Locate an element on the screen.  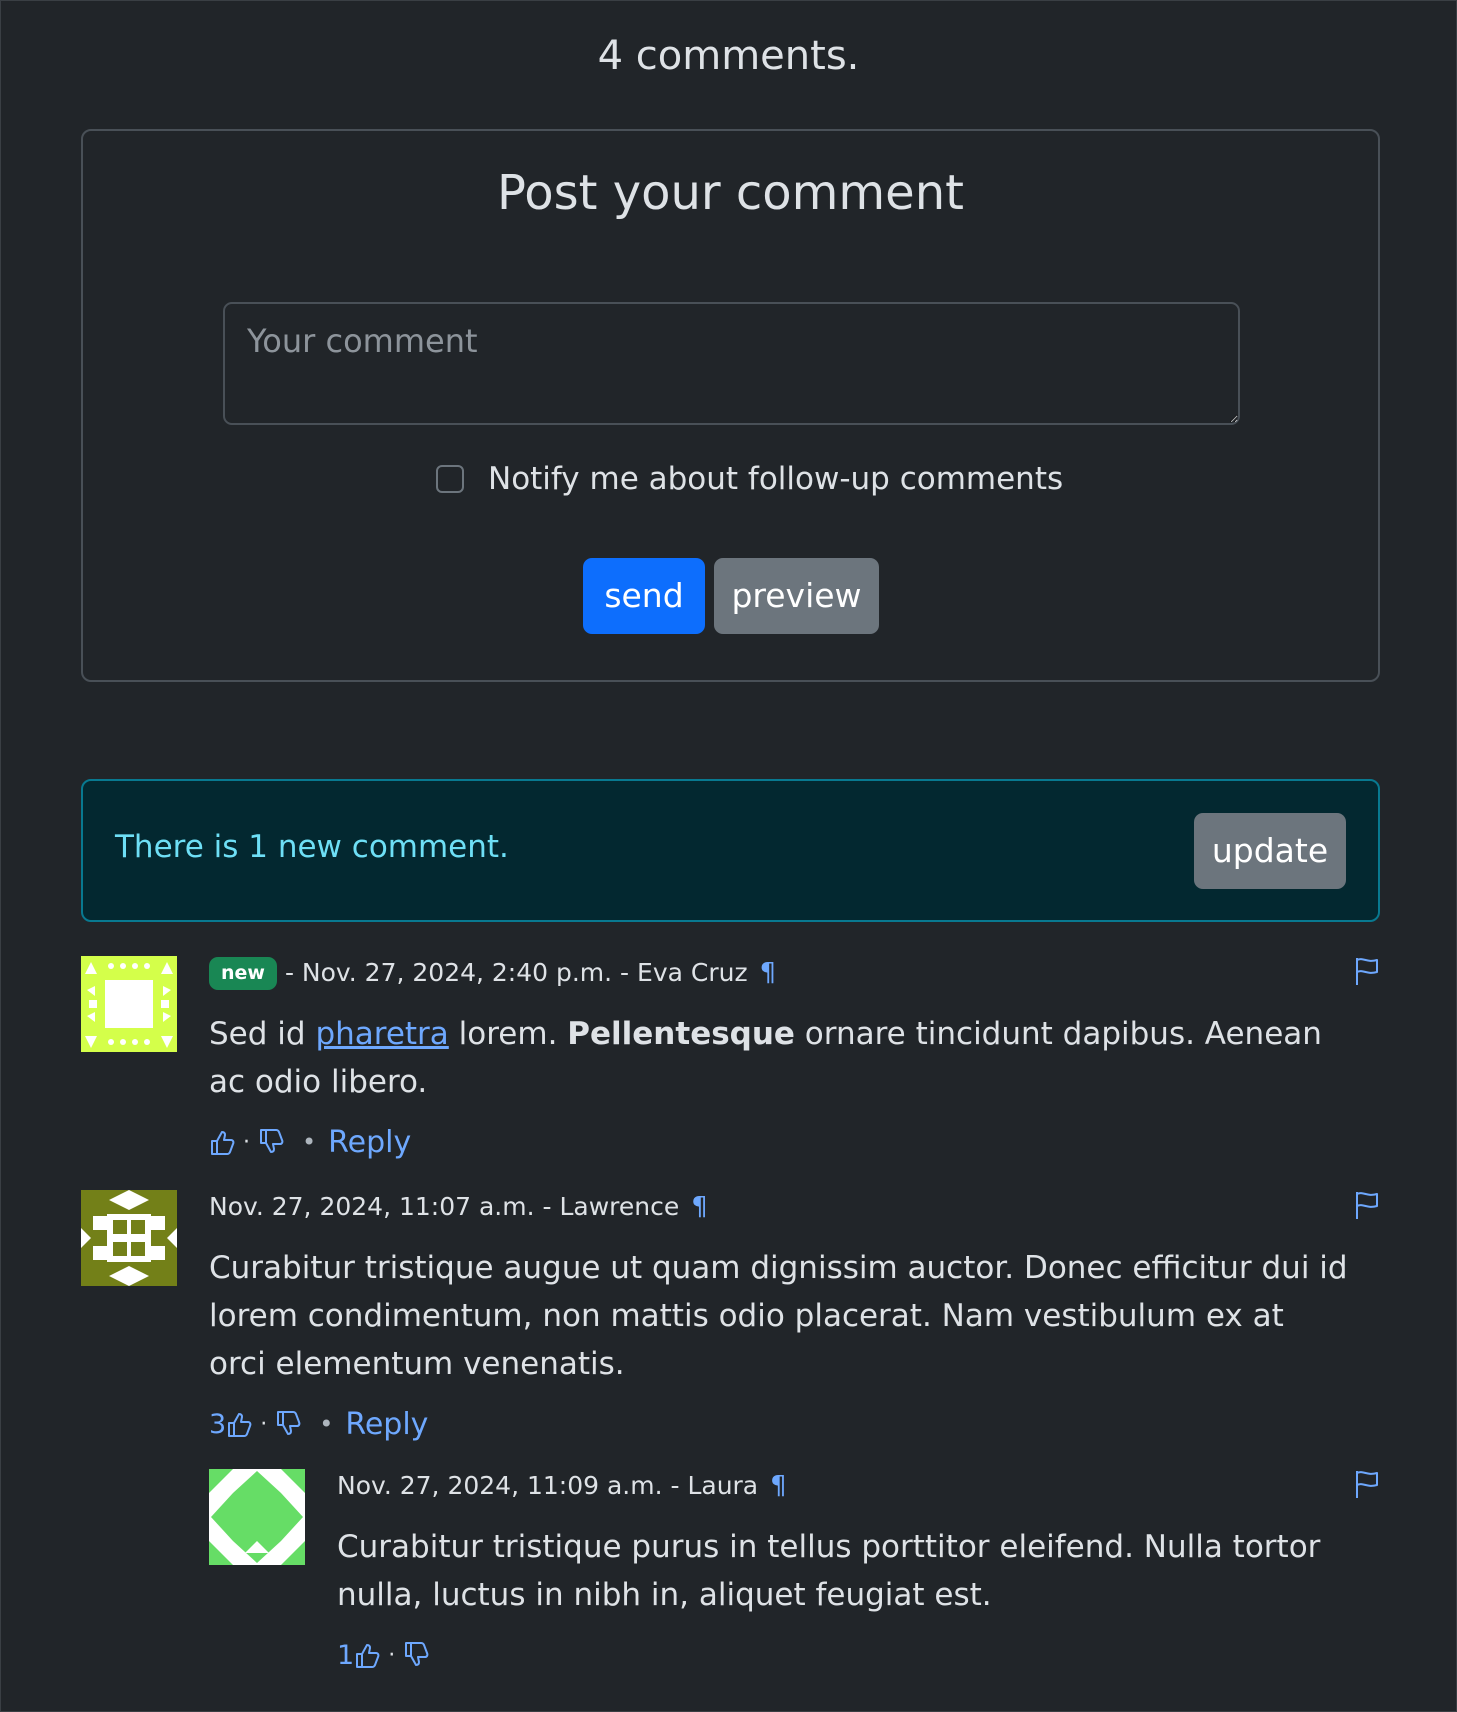
comment-actions: · • Reply is located at coordinates (794, 1142).